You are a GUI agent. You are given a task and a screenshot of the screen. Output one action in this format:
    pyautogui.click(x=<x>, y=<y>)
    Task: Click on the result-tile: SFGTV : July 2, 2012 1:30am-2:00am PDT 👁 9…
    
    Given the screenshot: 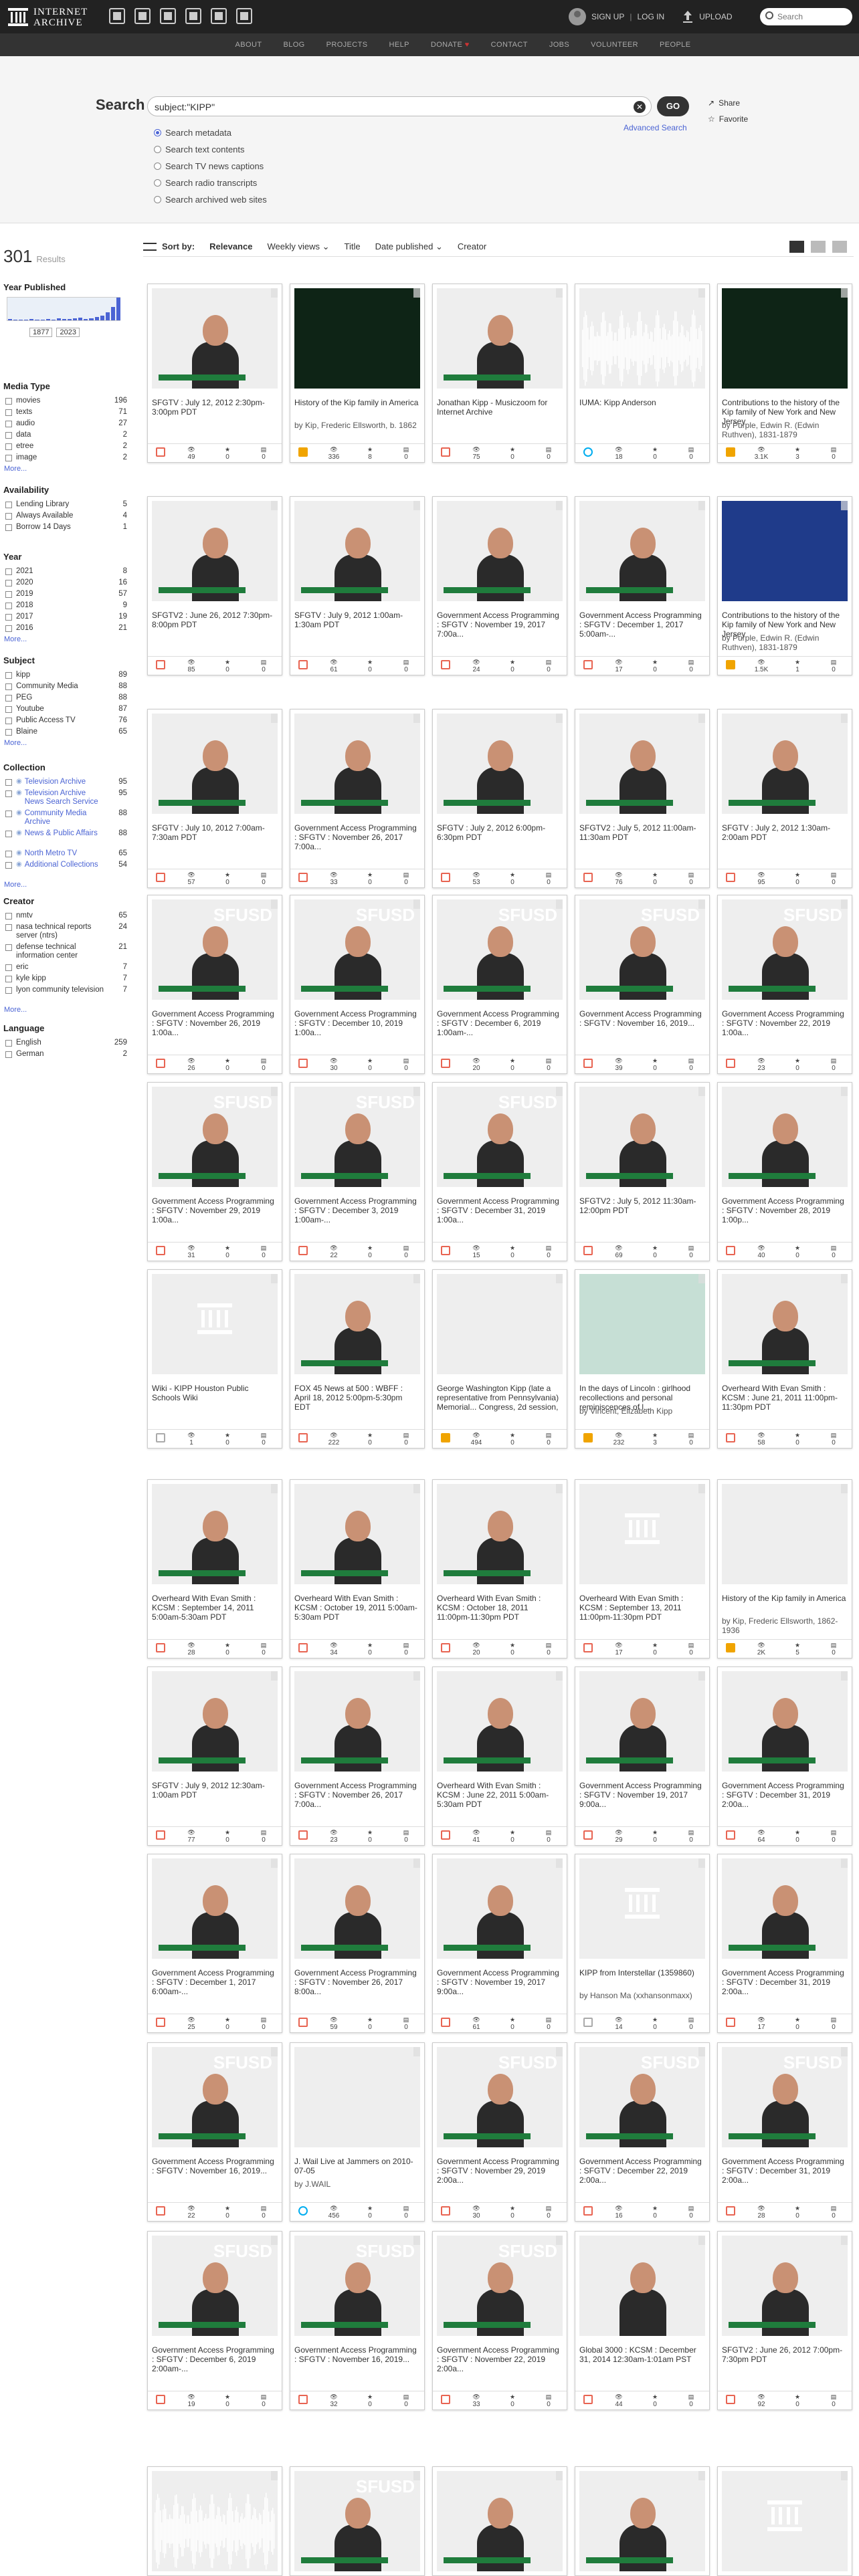 What is the action you would take?
    pyautogui.click(x=784, y=799)
    